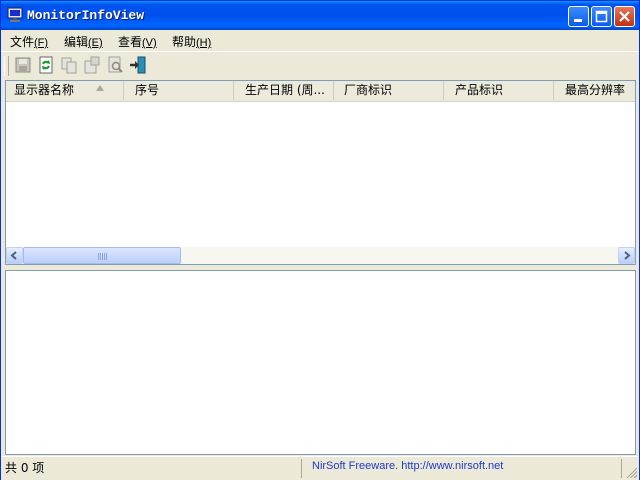 Image resolution: width=640 pixels, height=480 pixels. I want to click on column-header-serial: 序号, so click(179, 90).